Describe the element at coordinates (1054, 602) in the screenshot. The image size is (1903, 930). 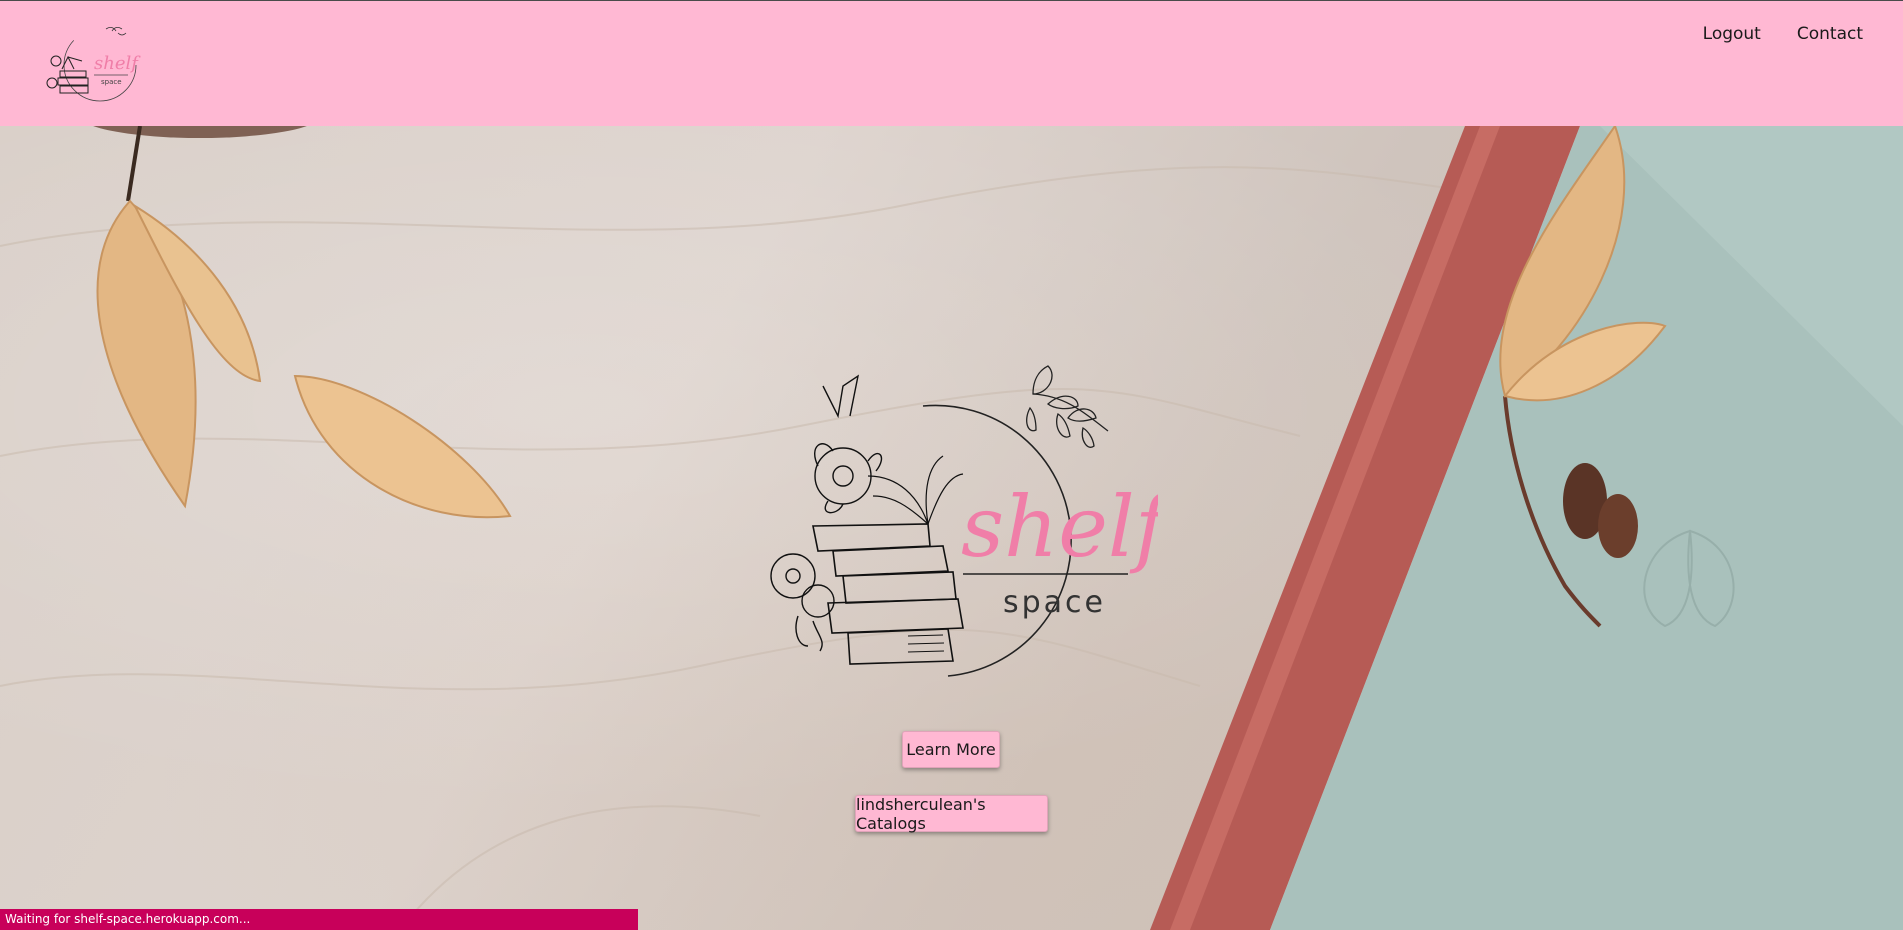
I see `logo-word-space: space` at that location.